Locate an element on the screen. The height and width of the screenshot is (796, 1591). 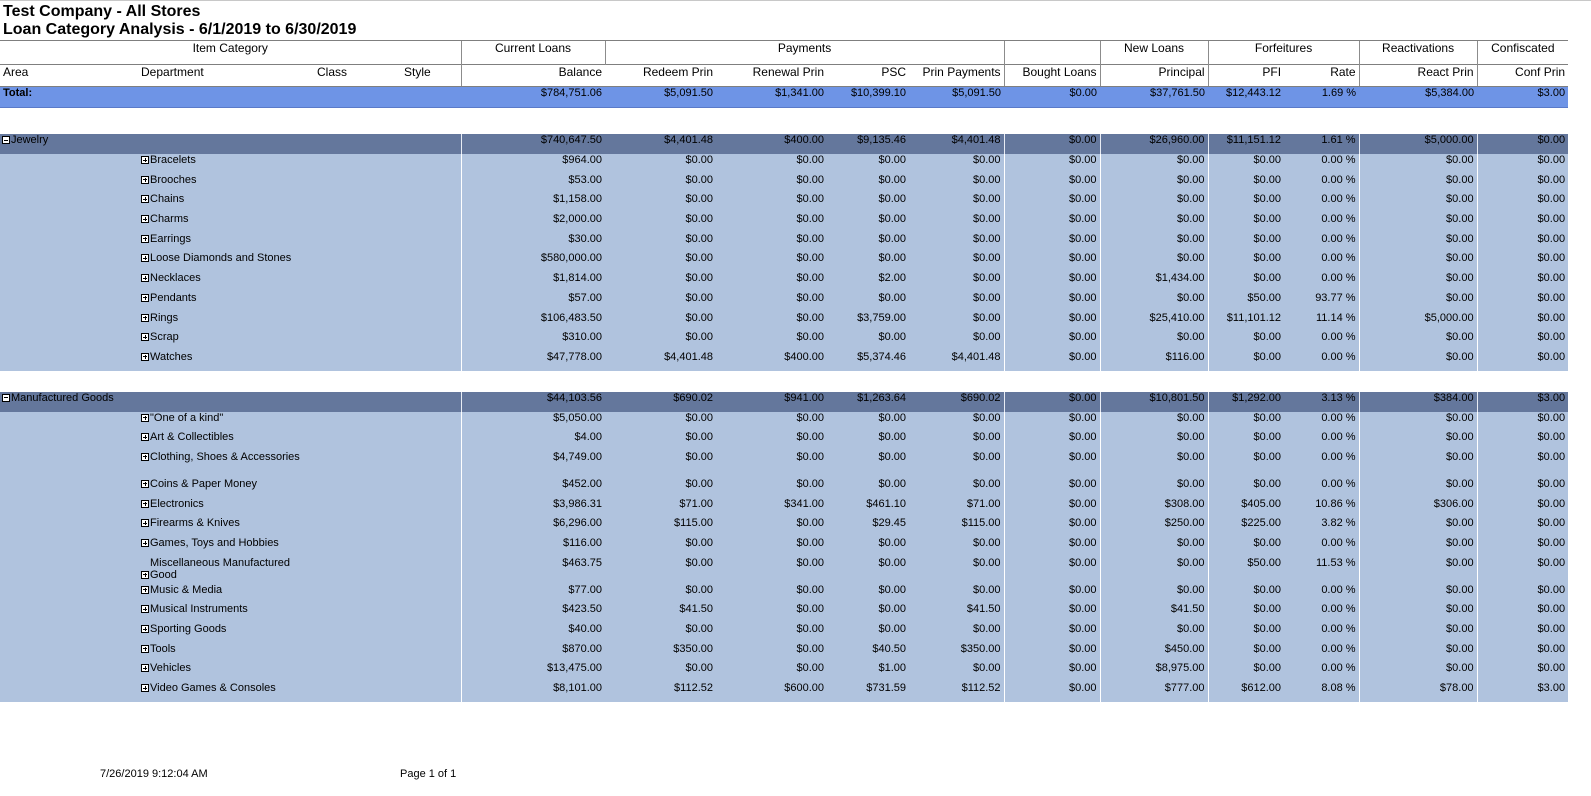
col-renewal-prin: Renewal Prin is located at coordinates (771, 75).